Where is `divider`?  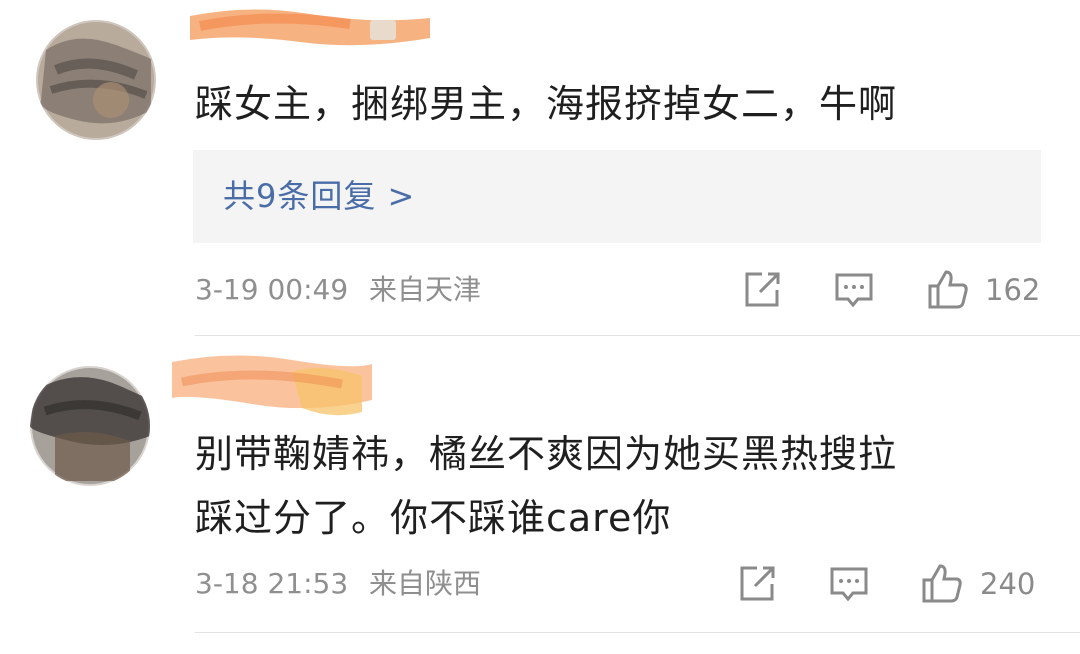
divider is located at coordinates (637, 632).